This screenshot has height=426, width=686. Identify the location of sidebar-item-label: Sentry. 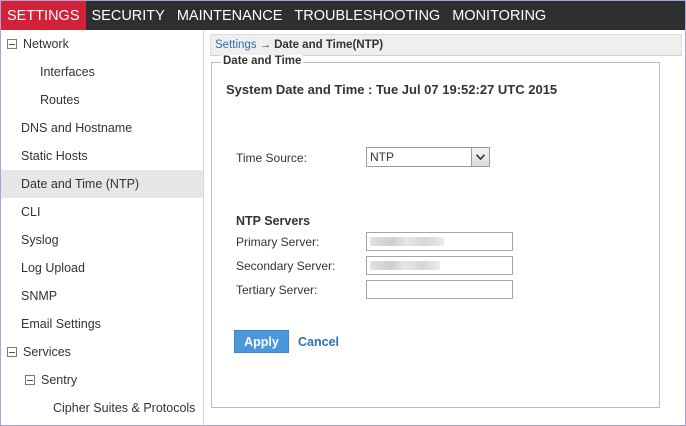
(59, 380).